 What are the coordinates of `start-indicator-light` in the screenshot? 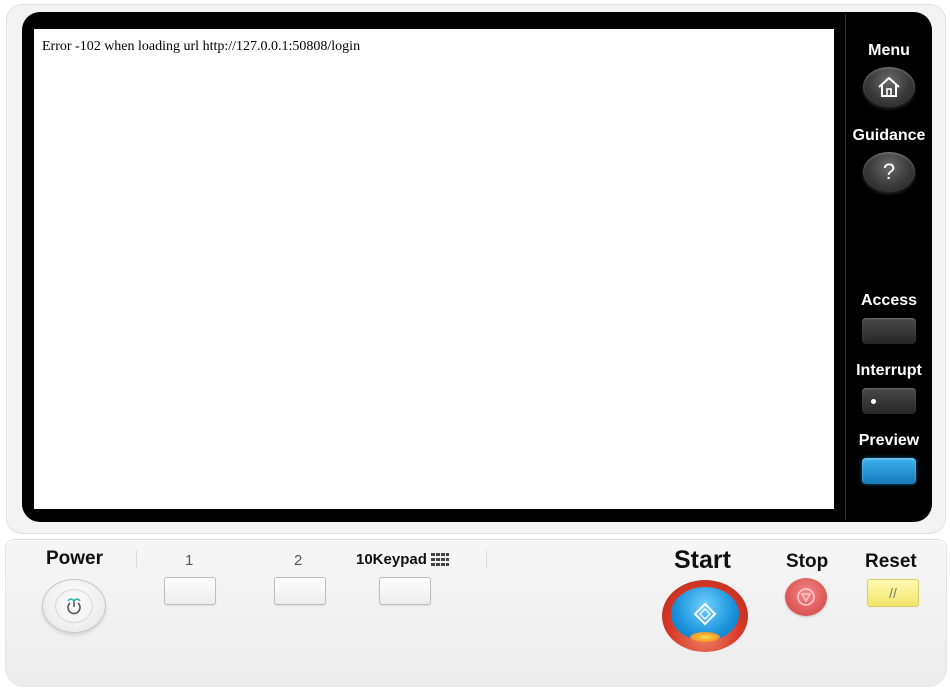 It's located at (705, 637).